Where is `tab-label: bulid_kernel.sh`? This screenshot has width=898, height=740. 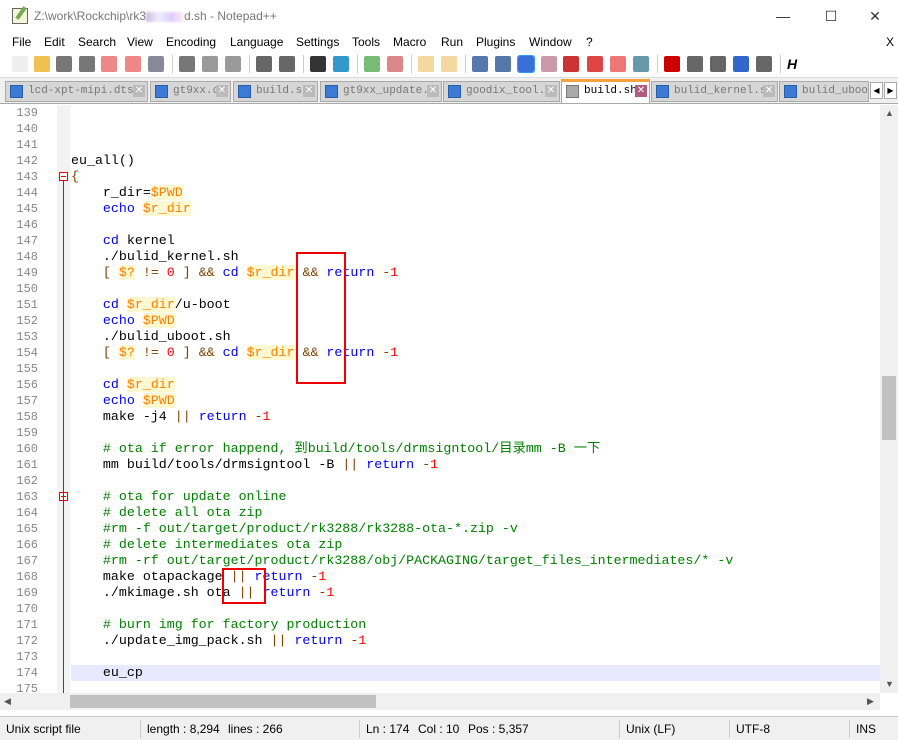 tab-label: bulid_kernel.sh is located at coordinates (724, 91).